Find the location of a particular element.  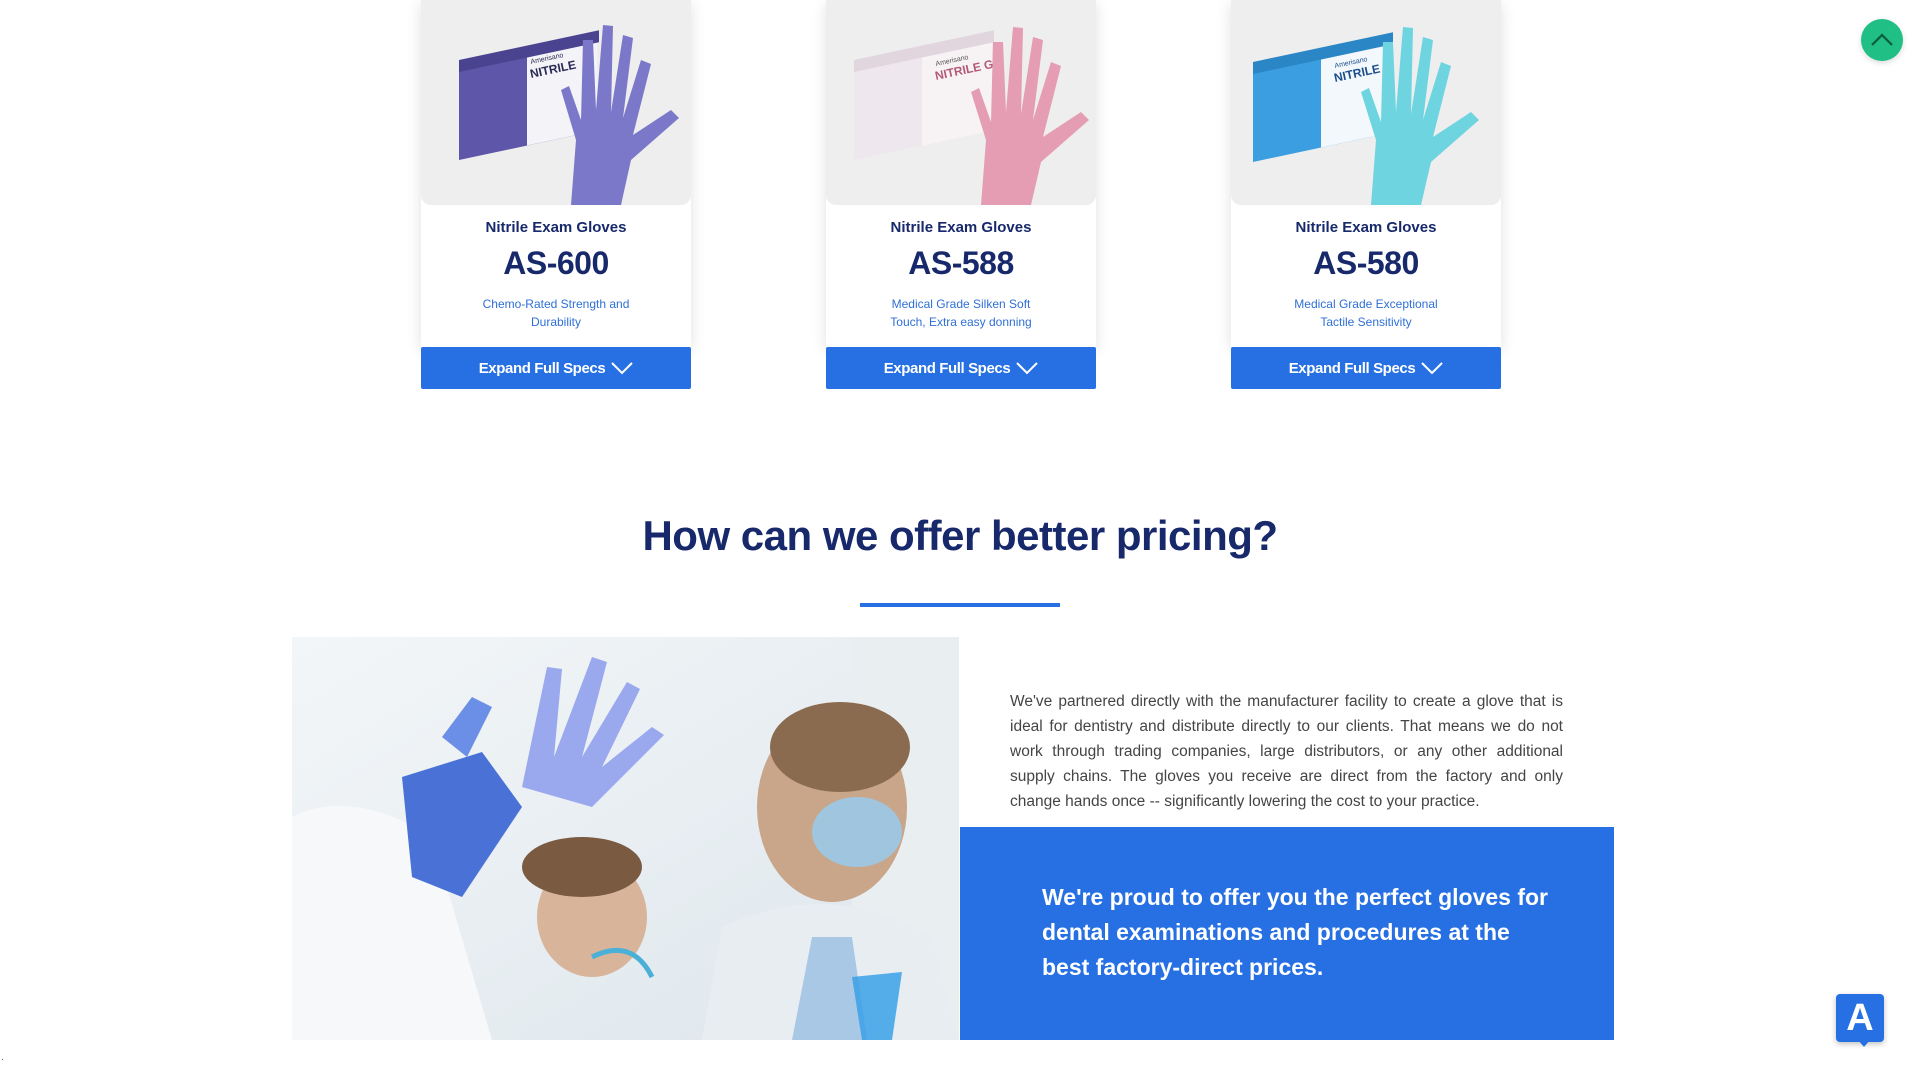

accessibility-button-tail is located at coordinates (1864, 1043).